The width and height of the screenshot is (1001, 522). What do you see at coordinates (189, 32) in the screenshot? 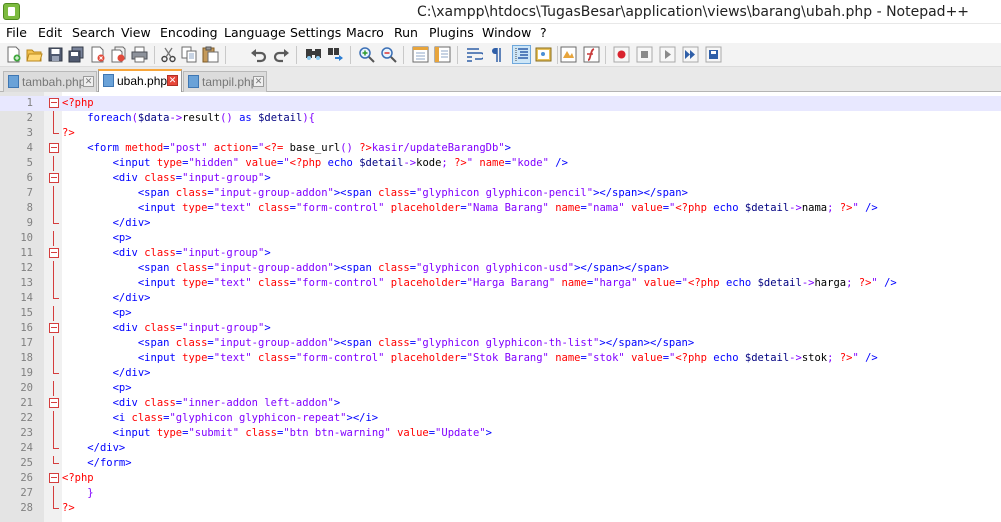
I see `menu-encoding: Encoding` at bounding box center [189, 32].